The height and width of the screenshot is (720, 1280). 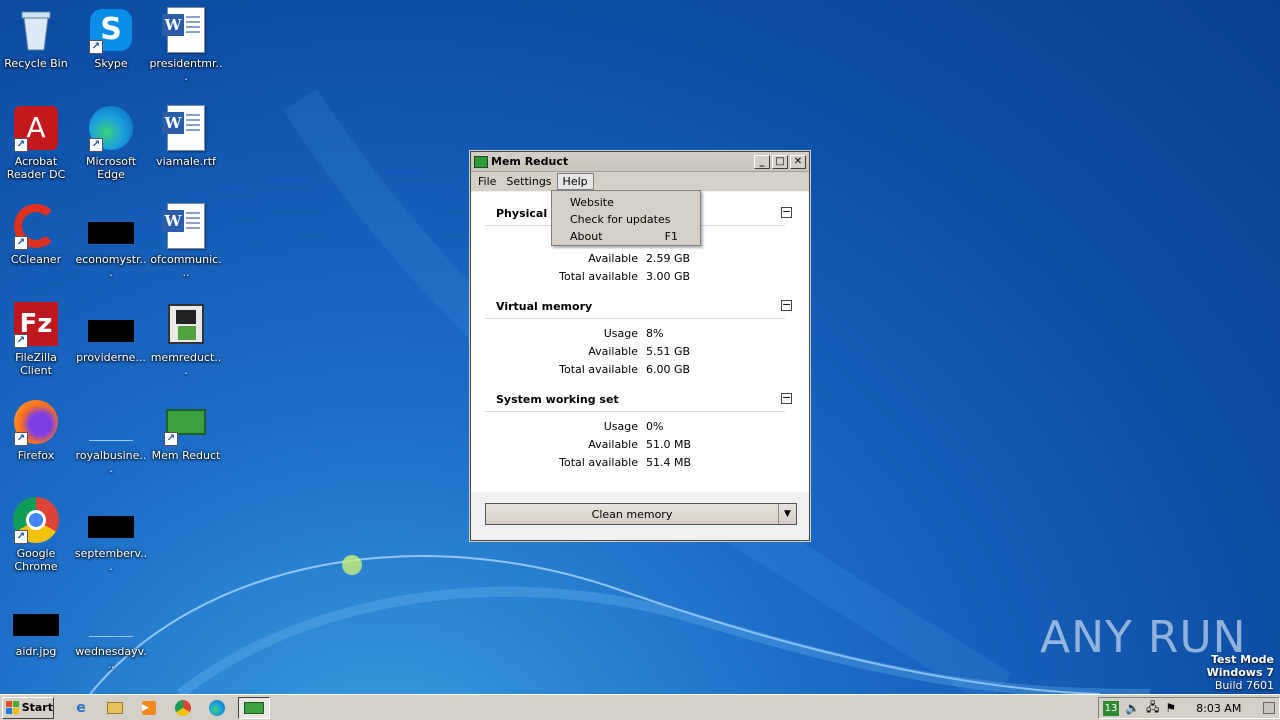 What do you see at coordinates (641, 514) in the screenshot?
I see `clean-memory-button: Clean memory ▼` at bounding box center [641, 514].